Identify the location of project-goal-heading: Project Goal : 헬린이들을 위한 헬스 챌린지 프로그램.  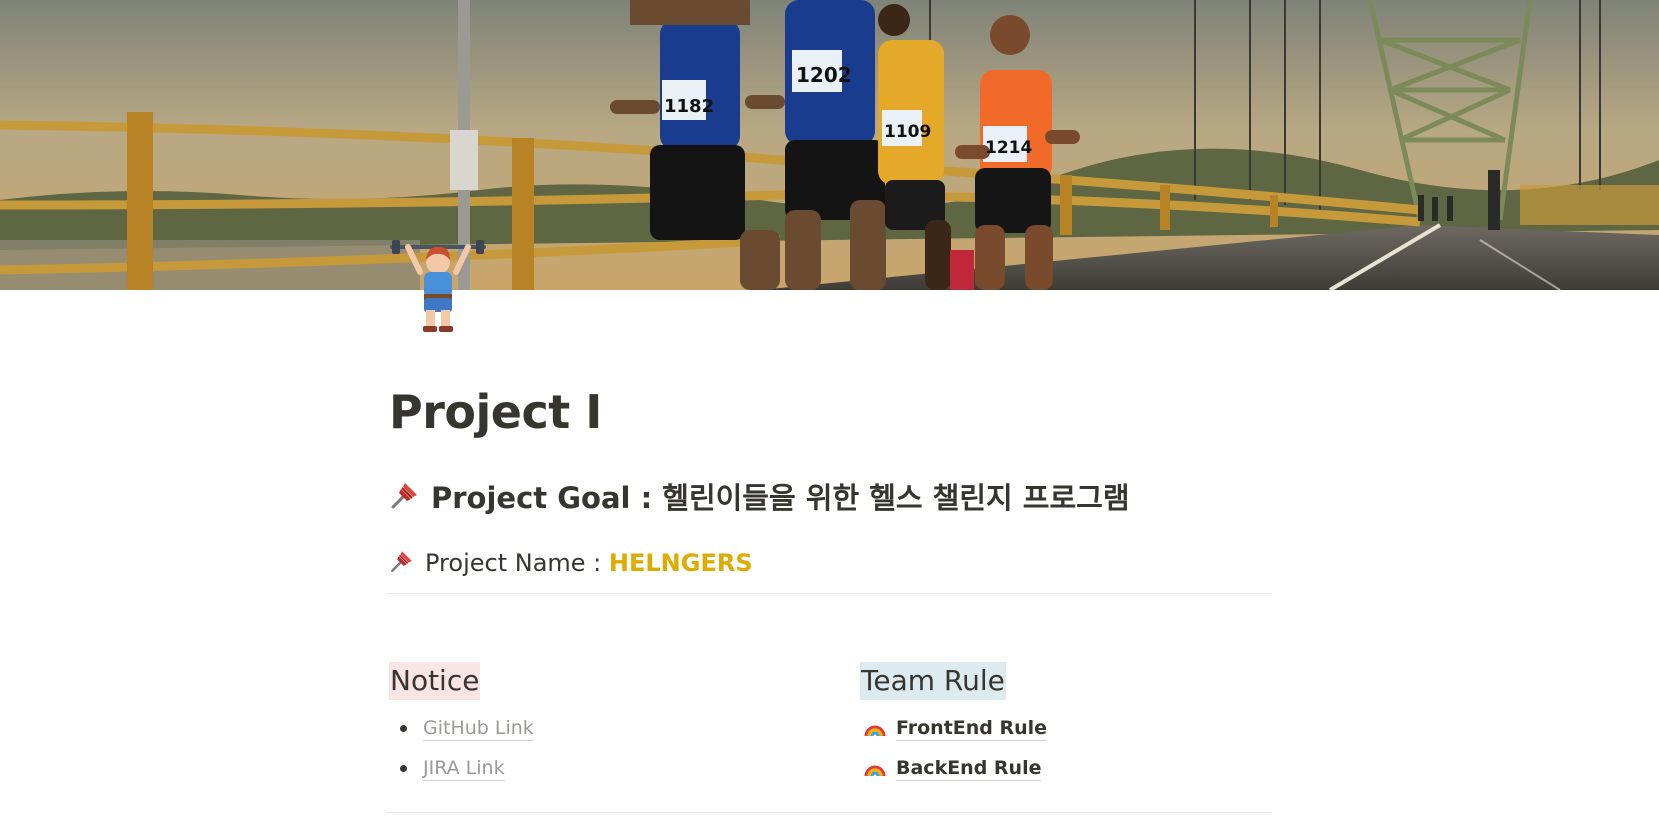
(759, 499).